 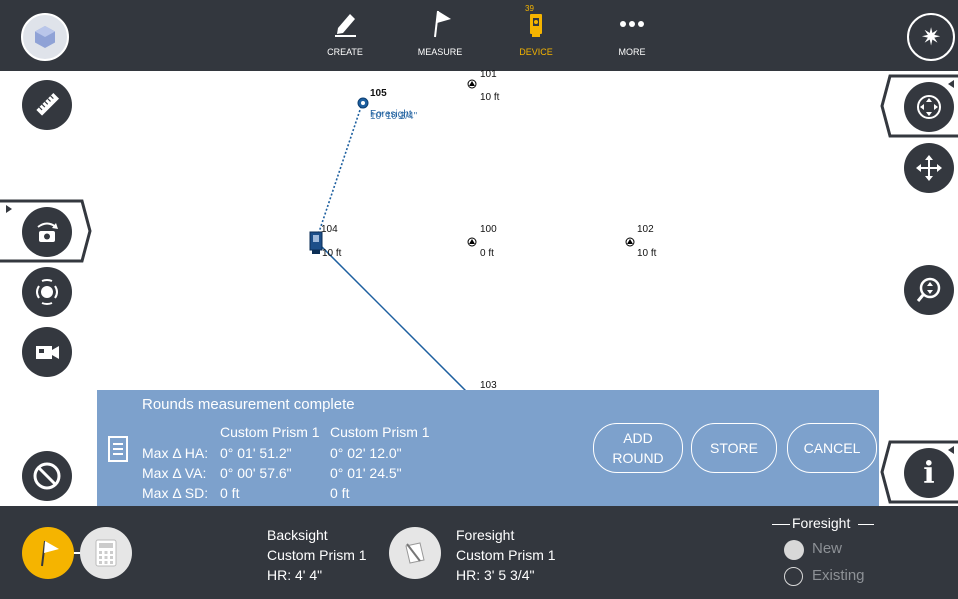 I want to click on measure-mode-button, so click(x=48, y=553).